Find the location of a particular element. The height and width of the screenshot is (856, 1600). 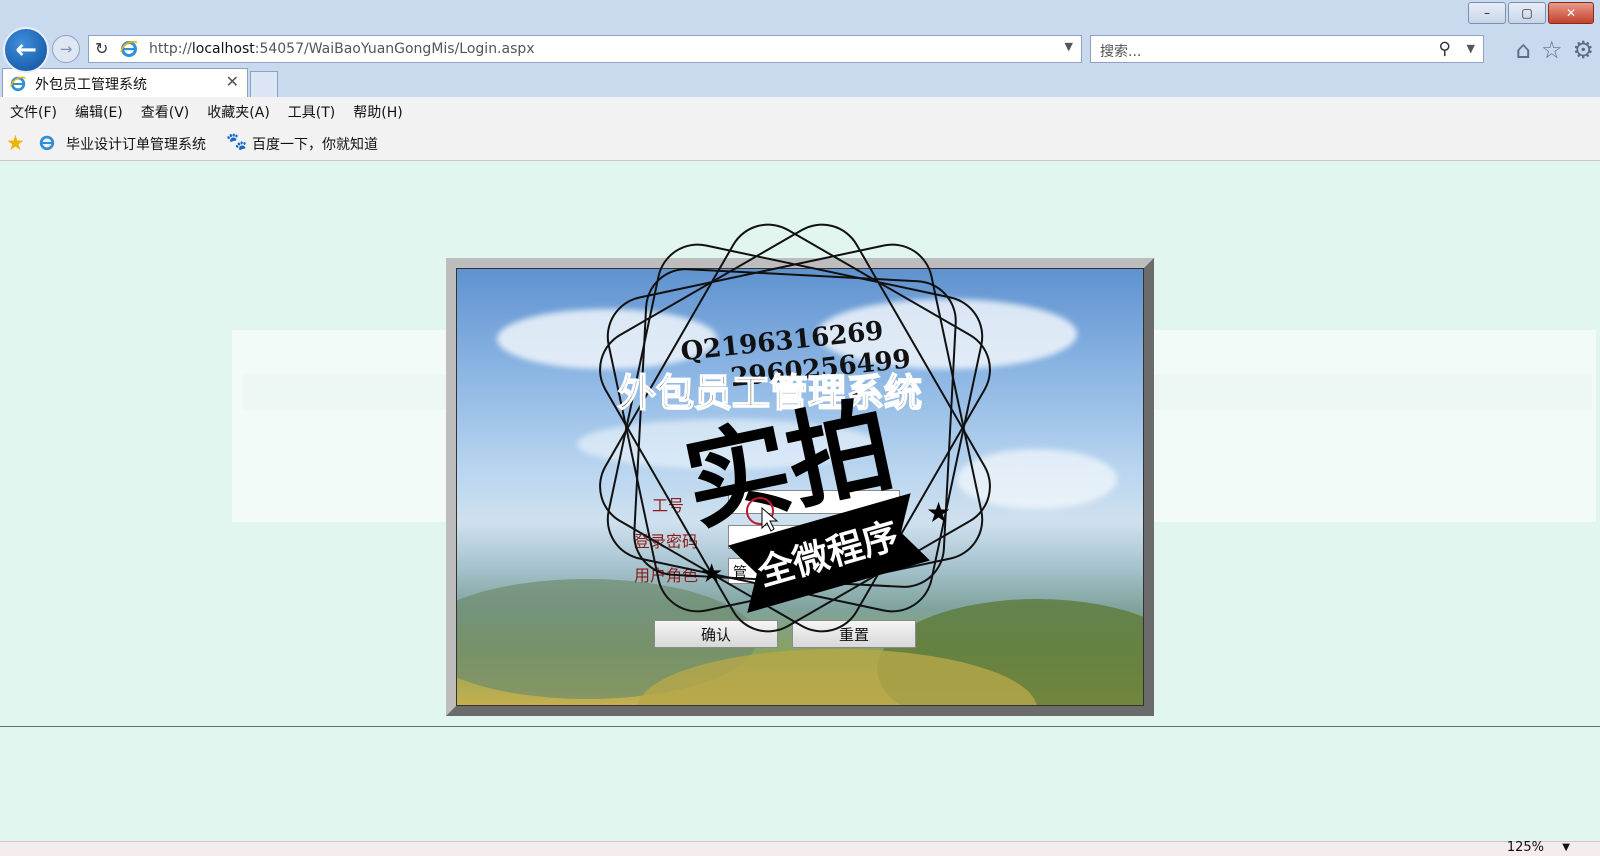

reset-button: 重置 is located at coordinates (854, 634).